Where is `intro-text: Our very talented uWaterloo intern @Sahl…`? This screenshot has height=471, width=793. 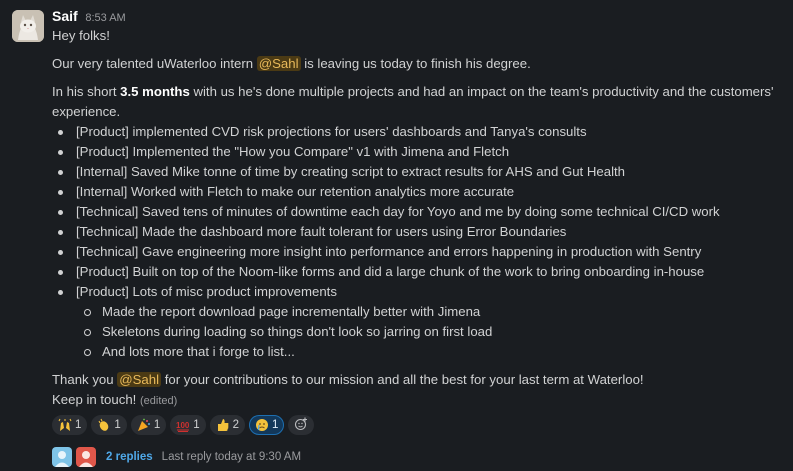 intro-text: Our very talented uWaterloo intern @Sahl… is located at coordinates (419, 64).